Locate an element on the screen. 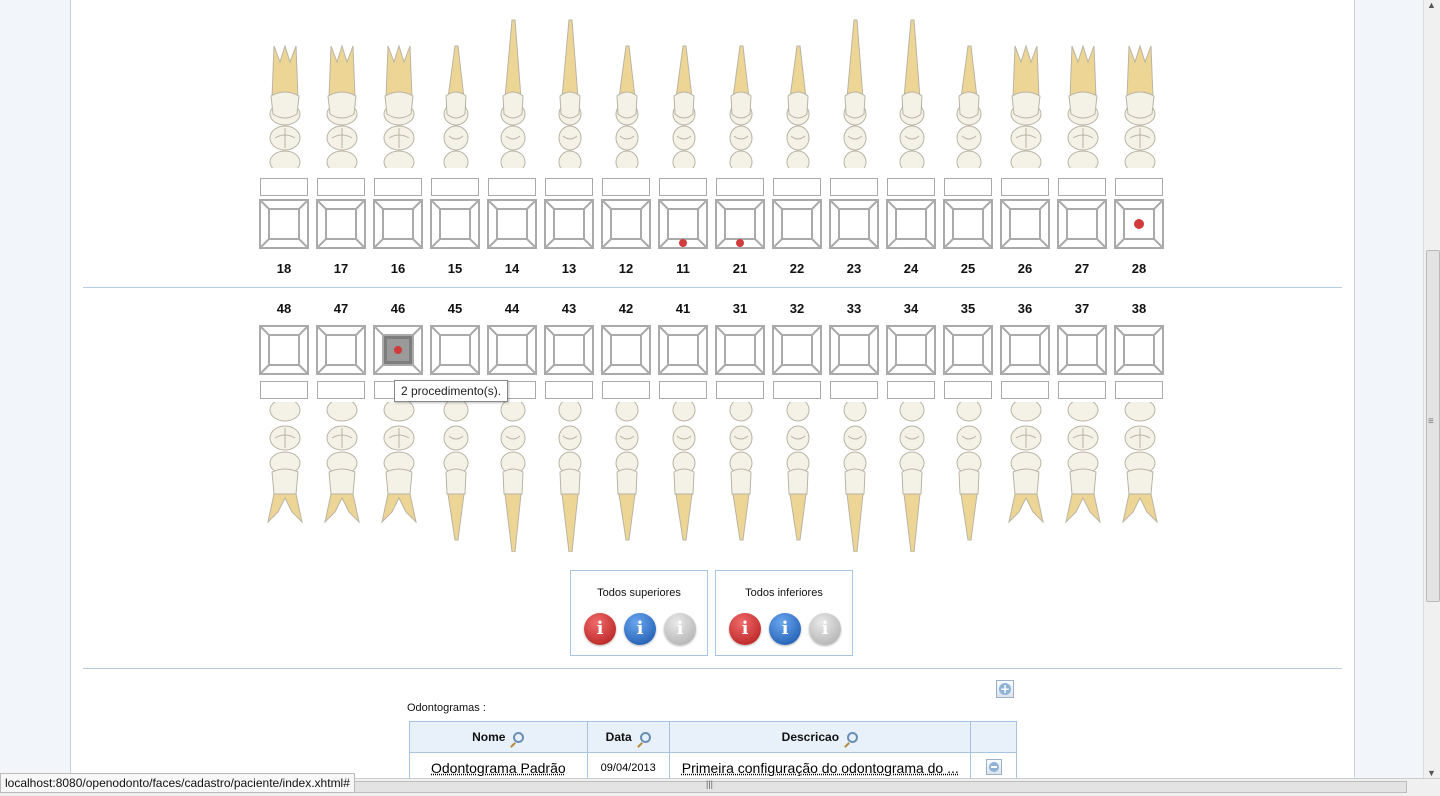 Image resolution: width=1440 pixels, height=796 pixels. tooth-47-faces is located at coordinates (341, 350).